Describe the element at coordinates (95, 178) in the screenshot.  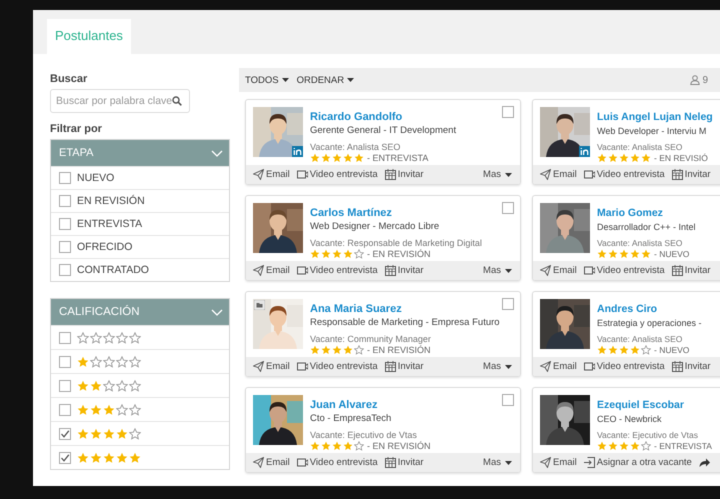
I see `filter-option: NUEVO` at that location.